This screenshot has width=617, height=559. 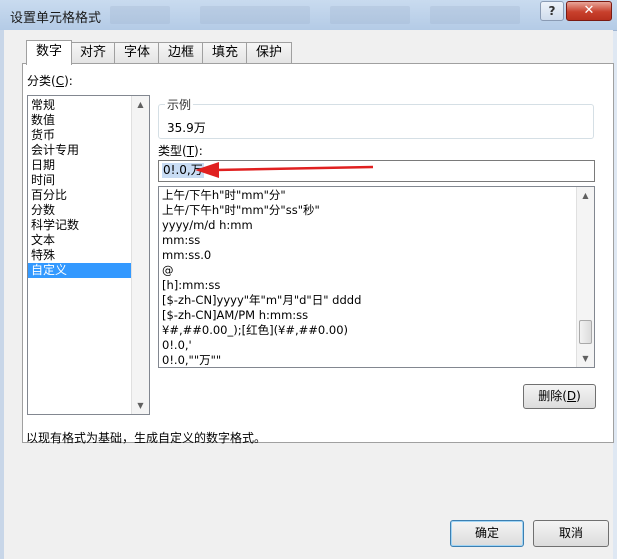 What do you see at coordinates (261, 255) in the screenshot?
I see `list-item: mm:ss.0` at bounding box center [261, 255].